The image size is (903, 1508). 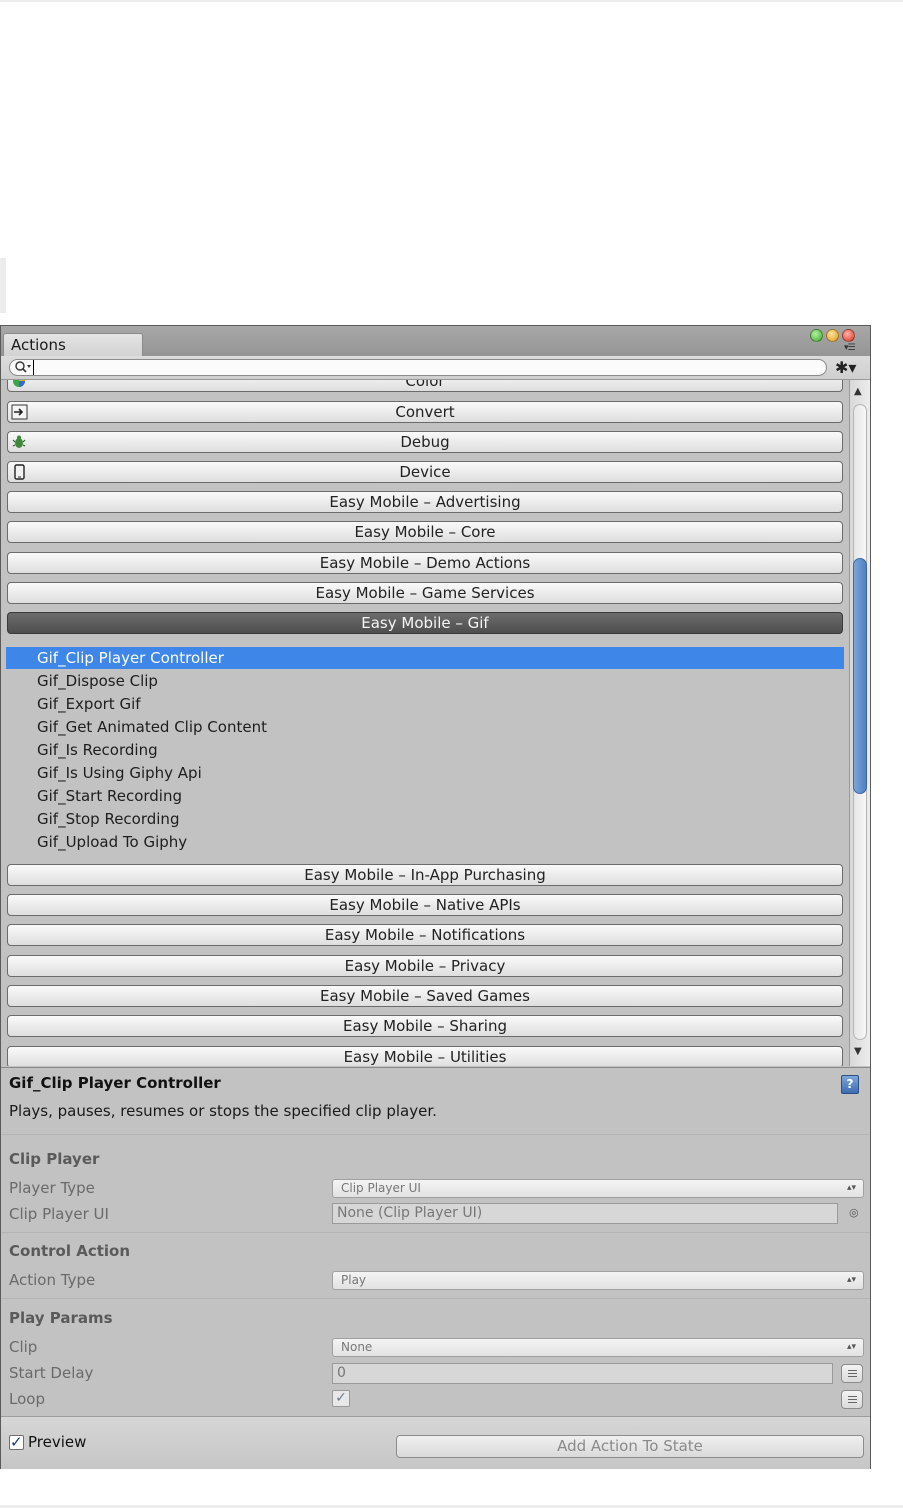 I want to click on clip-player-ui-label: Clip Player UI, so click(x=59, y=1214).